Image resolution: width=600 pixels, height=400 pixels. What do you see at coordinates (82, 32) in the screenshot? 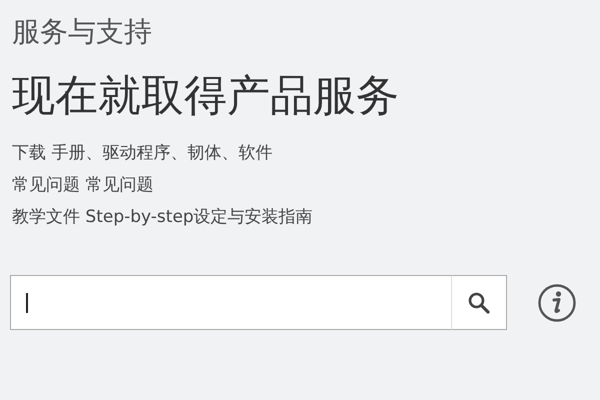
I see `section-subtitle: 服务与支持` at bounding box center [82, 32].